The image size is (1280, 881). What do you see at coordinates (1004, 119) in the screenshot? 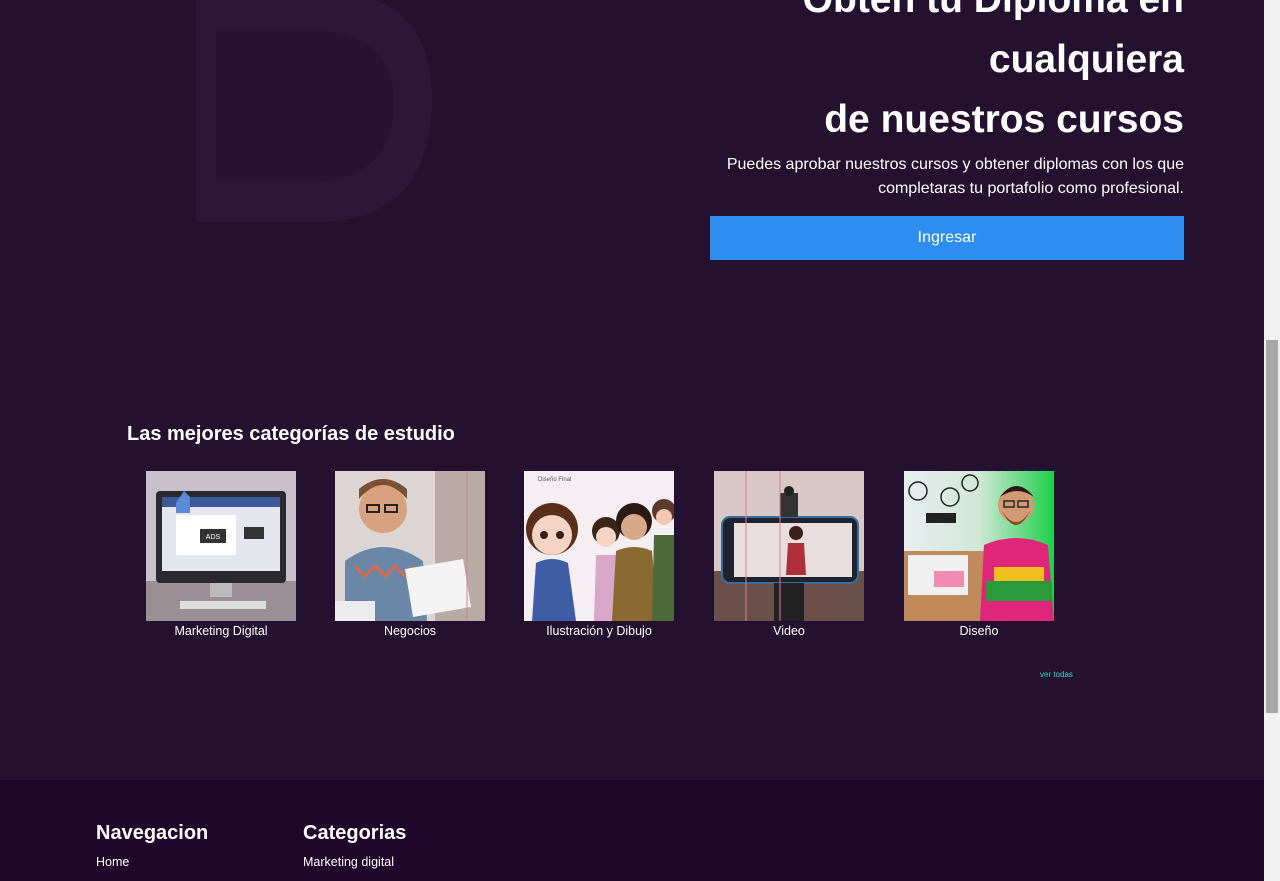
I see `hero-title-line-3: de nuestros cursos` at bounding box center [1004, 119].